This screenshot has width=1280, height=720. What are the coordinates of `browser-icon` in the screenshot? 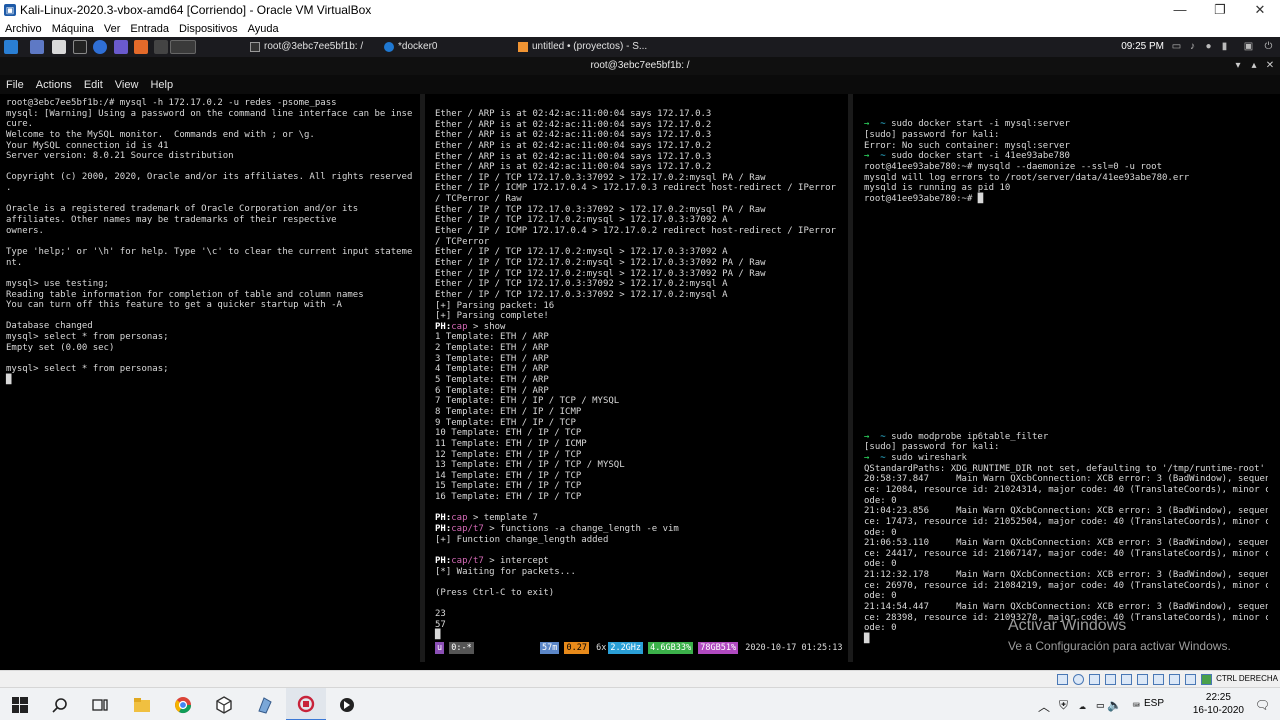 It's located at (100, 47).